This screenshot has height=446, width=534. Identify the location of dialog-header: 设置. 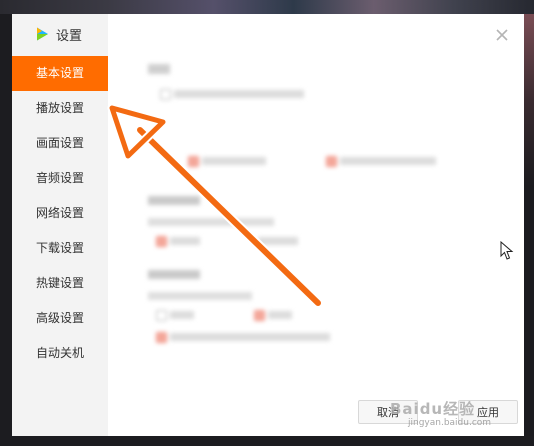
(58, 34).